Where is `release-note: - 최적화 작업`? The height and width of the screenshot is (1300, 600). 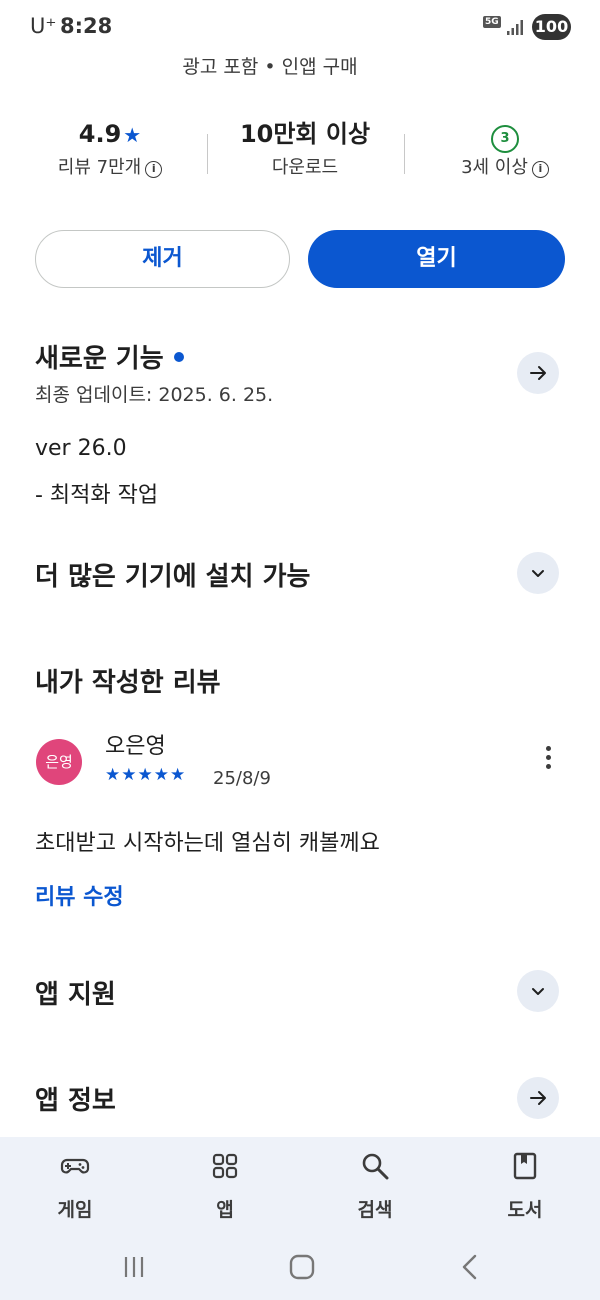
release-note: - 최적화 작업 is located at coordinates (97, 495).